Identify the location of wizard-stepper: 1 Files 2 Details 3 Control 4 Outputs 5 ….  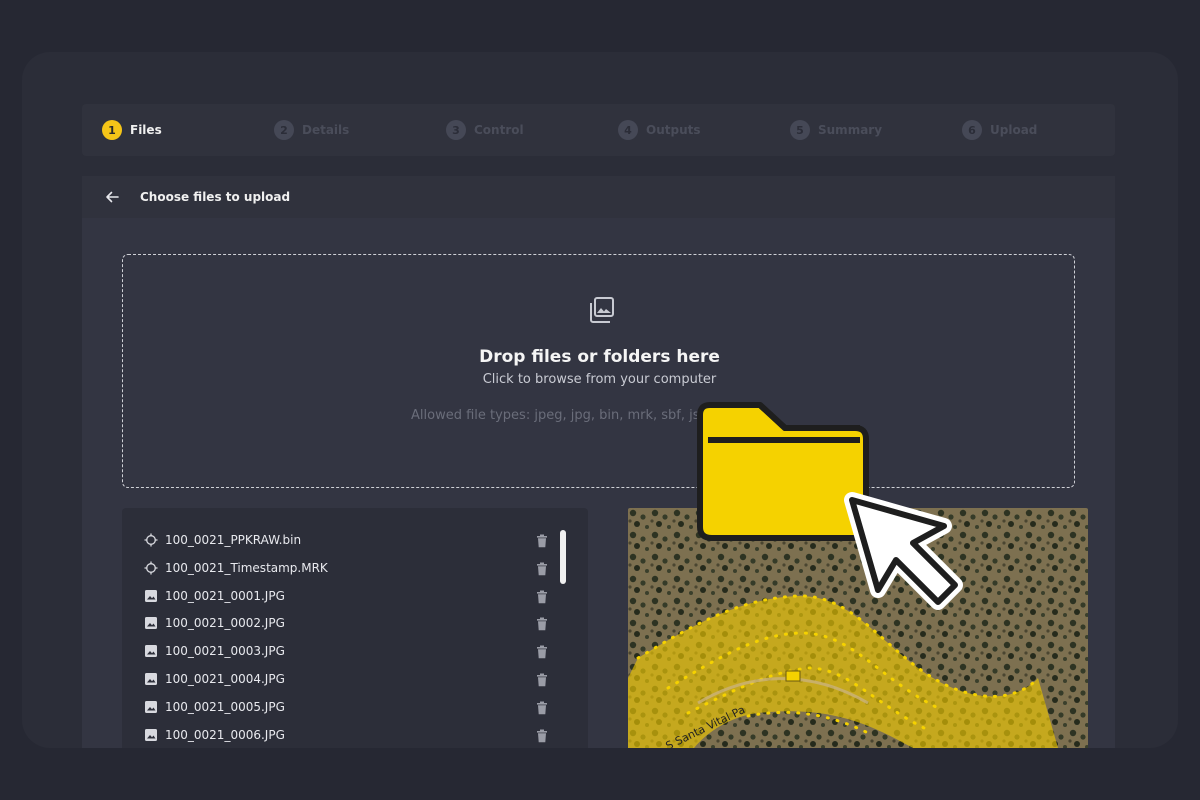
(598, 130).